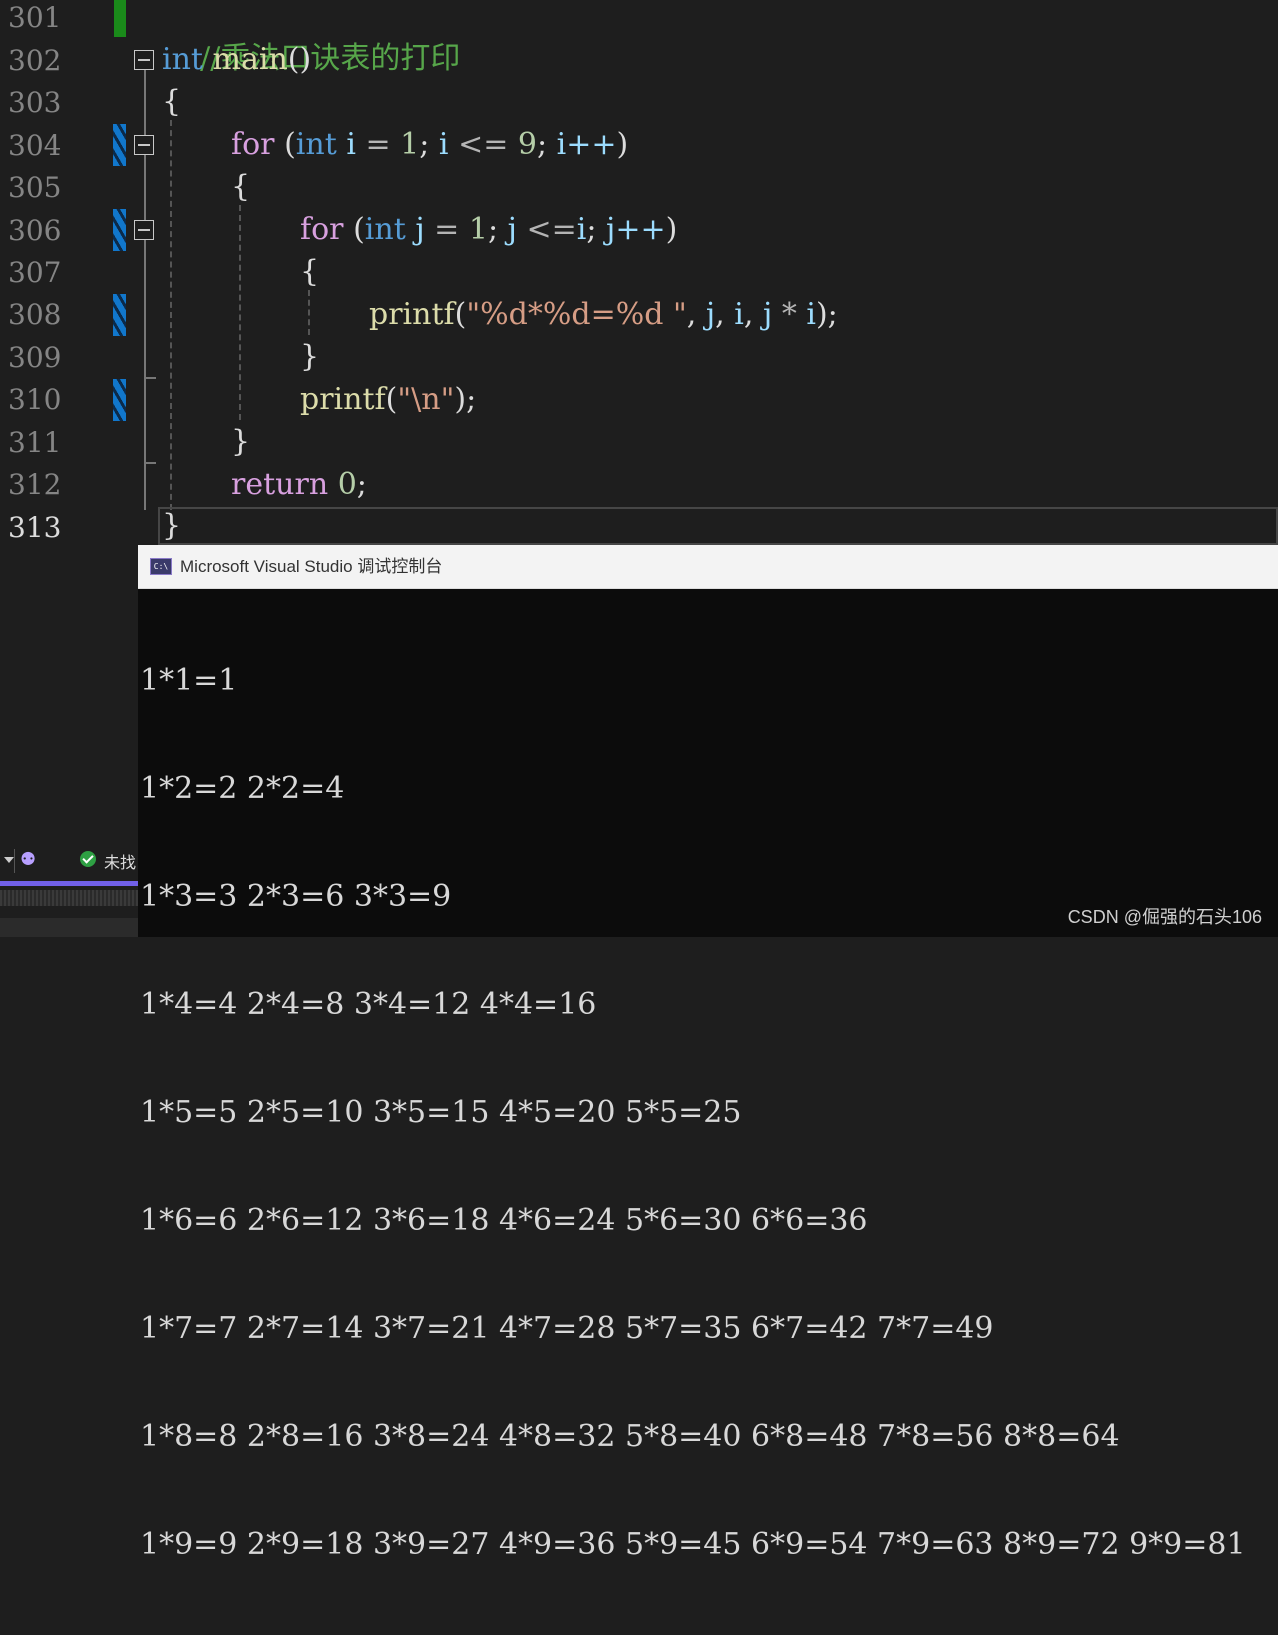  I want to click on code-line-306: for (int j = 1; j <=i; j++), so click(489, 229).